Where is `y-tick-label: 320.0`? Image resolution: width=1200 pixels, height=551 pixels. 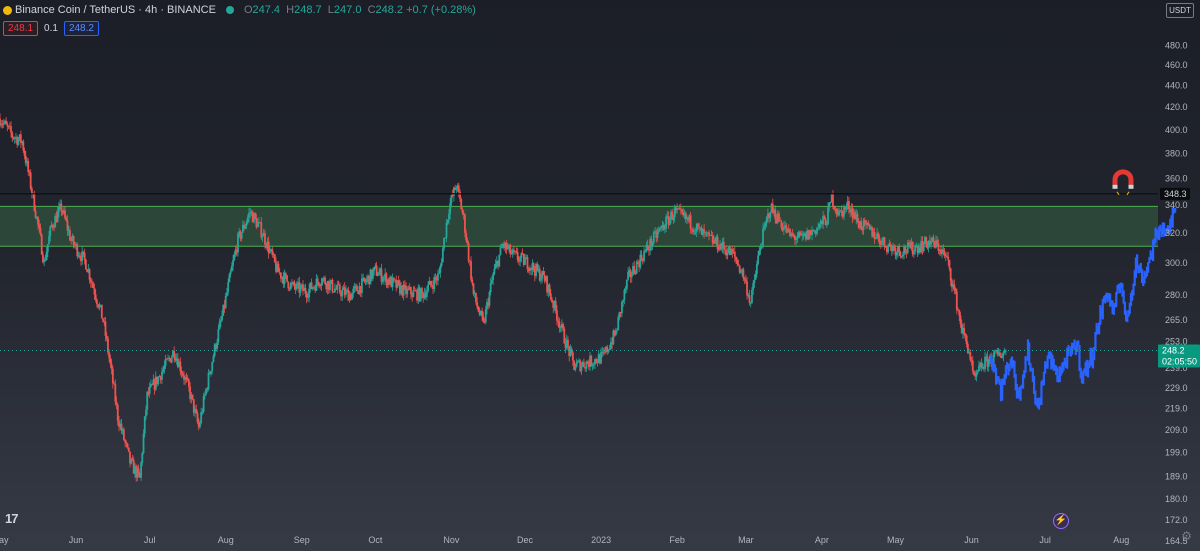 y-tick-label: 320.0 is located at coordinates (1176, 233).